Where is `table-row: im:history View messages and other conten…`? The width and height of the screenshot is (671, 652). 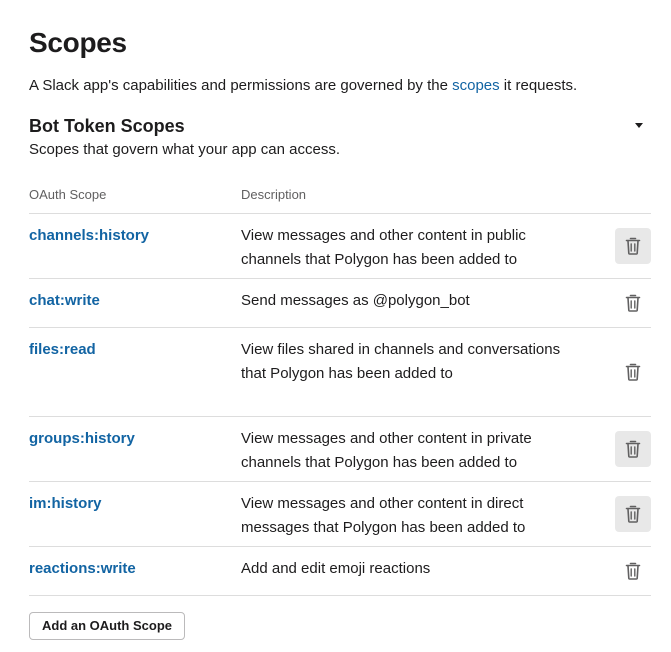 table-row: im:history View messages and other conten… is located at coordinates (340, 514).